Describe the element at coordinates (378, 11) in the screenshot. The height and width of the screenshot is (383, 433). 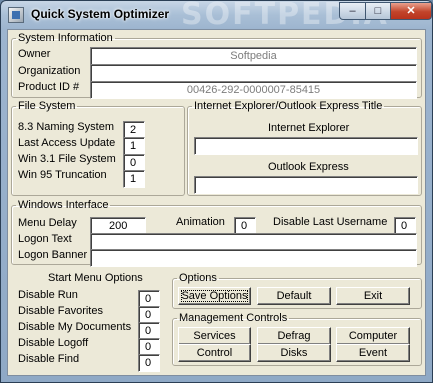
I see `maximize-button: □` at that location.